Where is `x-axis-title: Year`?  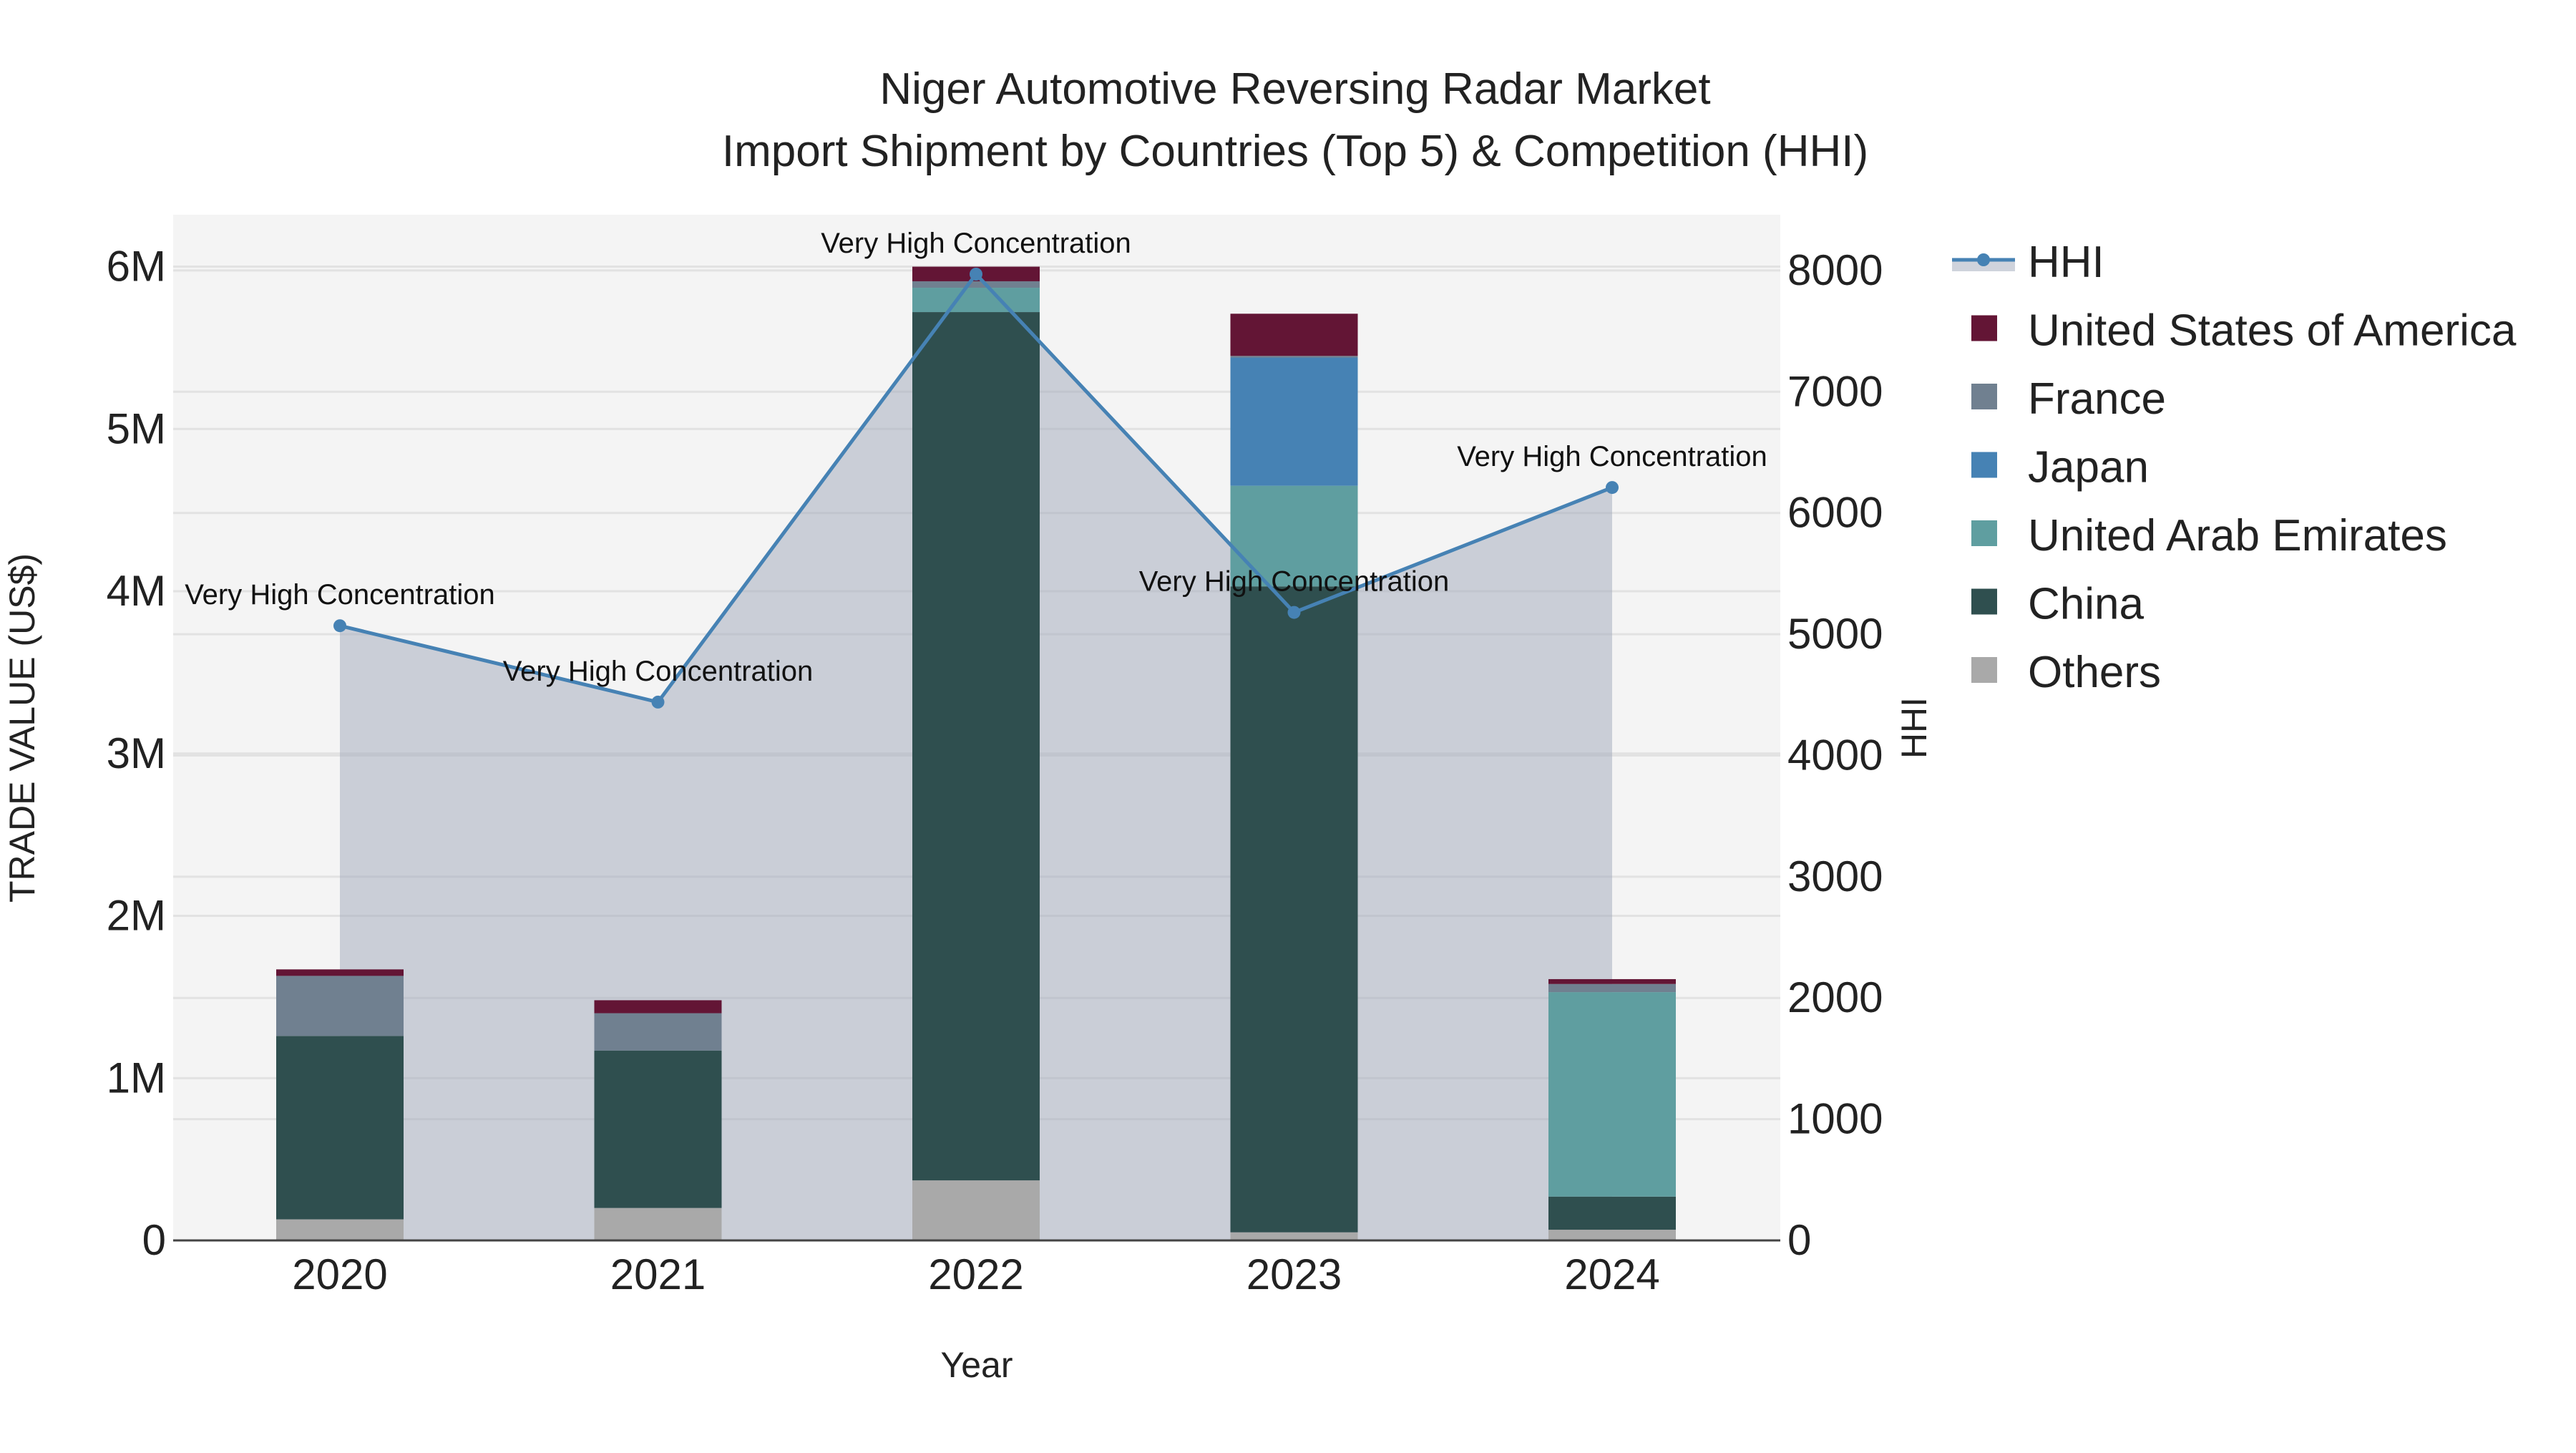
x-axis-title: Year is located at coordinates (976, 1365).